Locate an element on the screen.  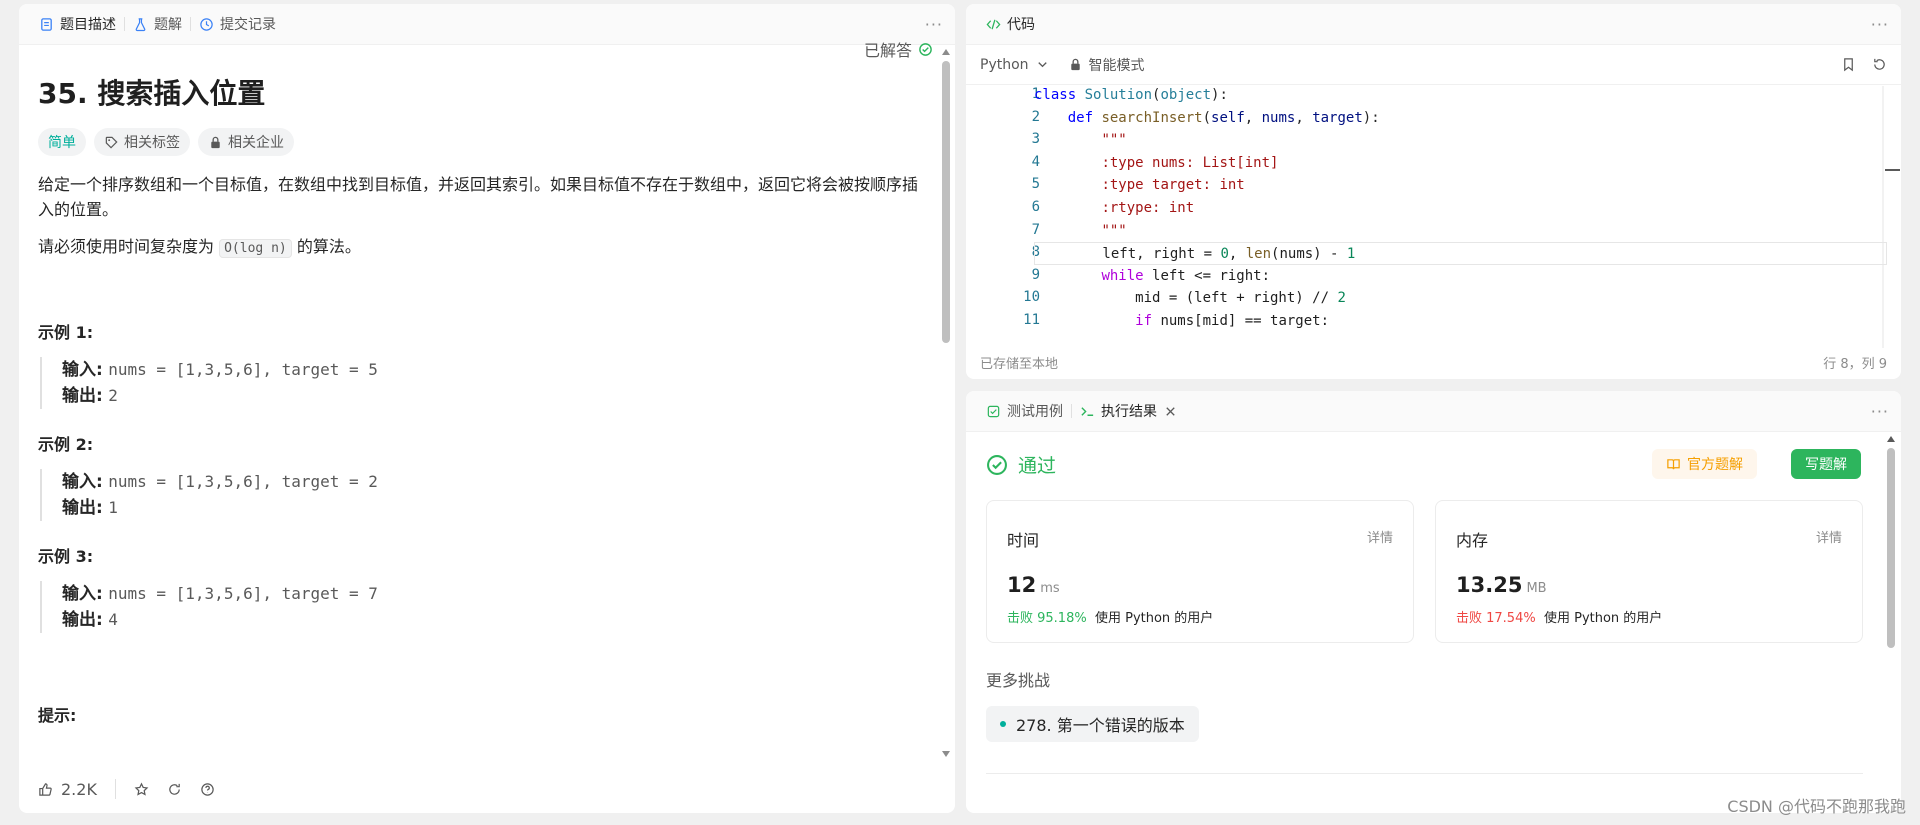
scrollbar-track is located at coordinates (946, 405).